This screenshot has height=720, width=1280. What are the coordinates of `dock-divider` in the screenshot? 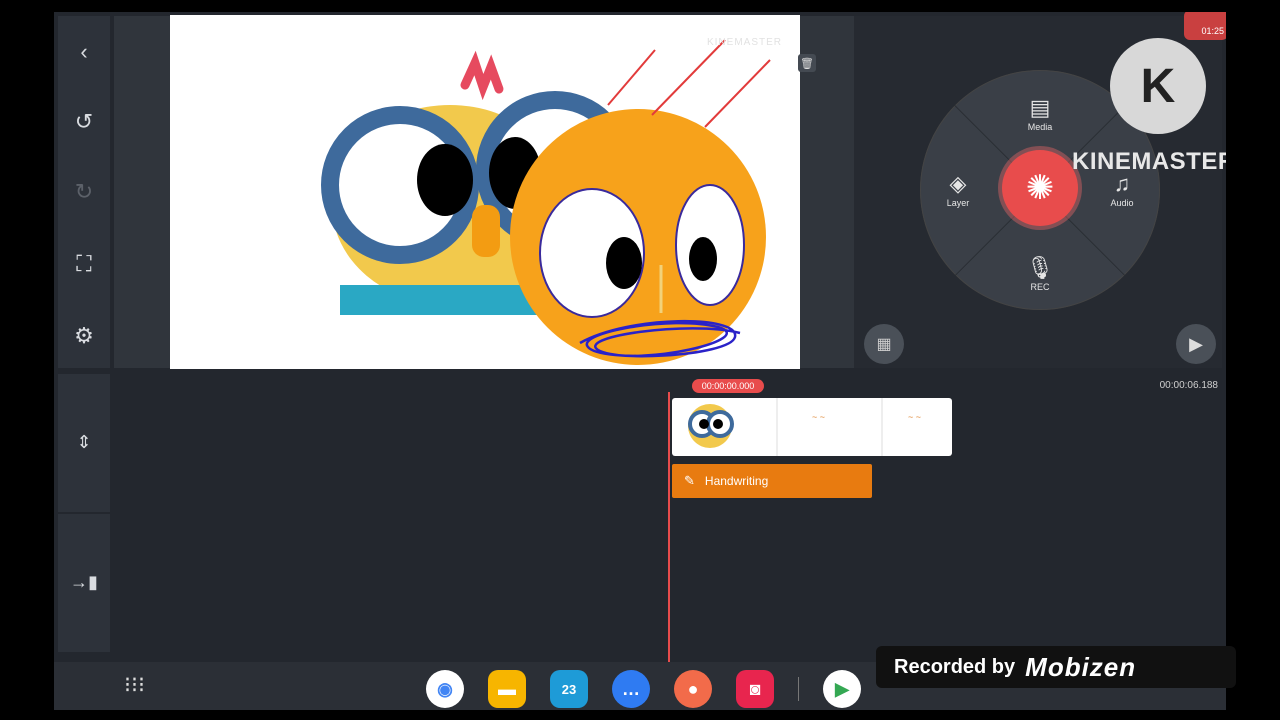 It's located at (798, 689).